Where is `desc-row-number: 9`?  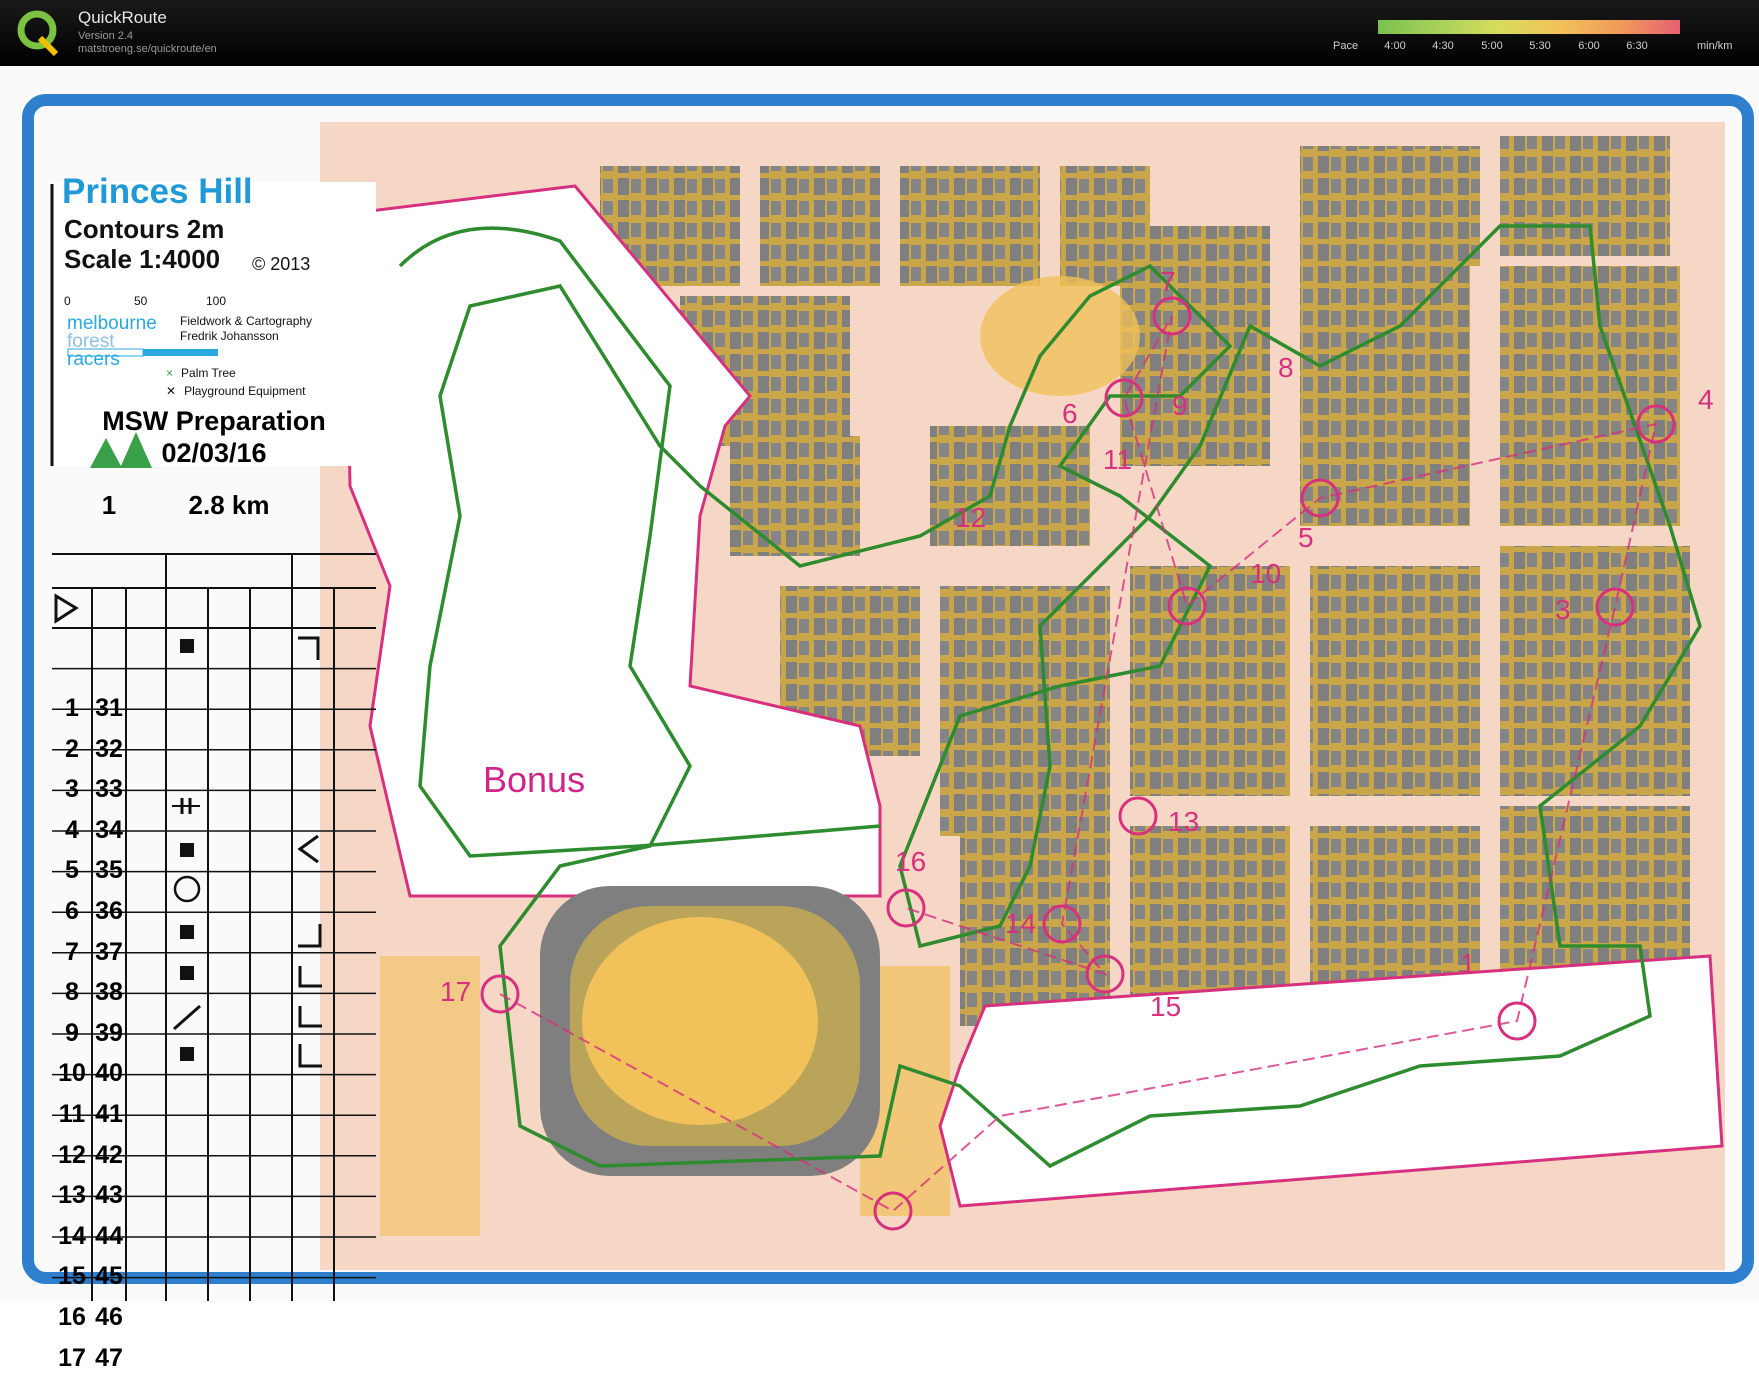 desc-row-number: 9 is located at coordinates (72, 1033).